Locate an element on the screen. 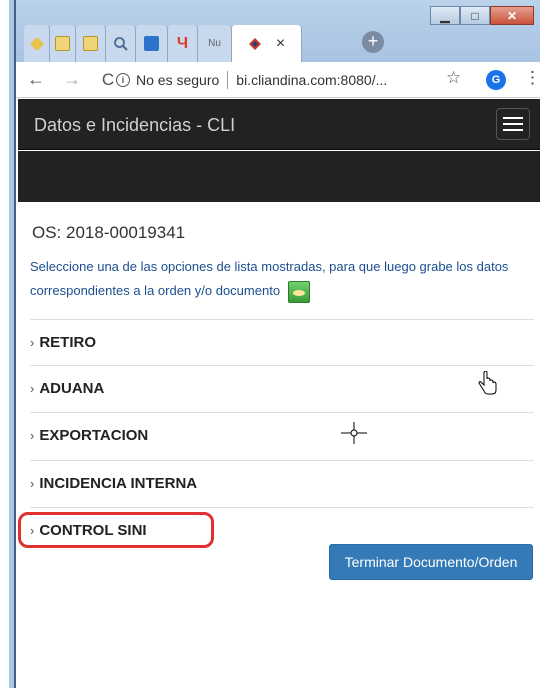  navbar-brand: Datos e Incidencias - CLI is located at coordinates (134, 125).